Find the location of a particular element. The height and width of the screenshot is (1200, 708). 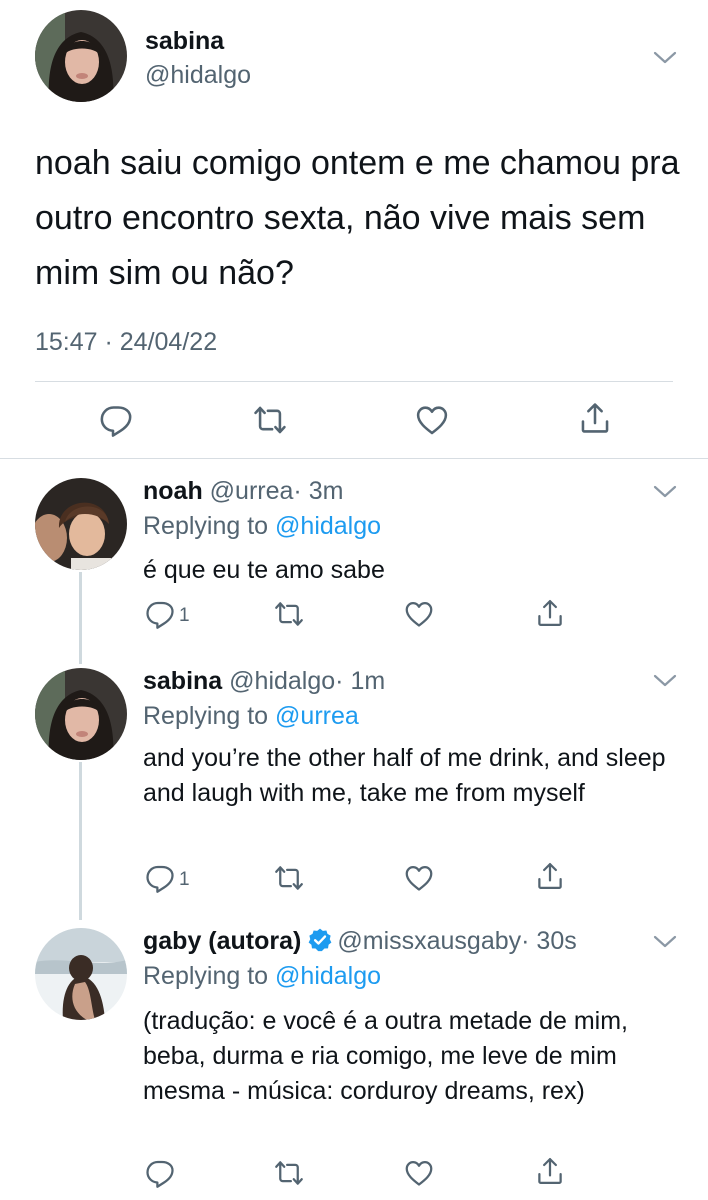

reply-header: gaby (autora) @missxausgaby· 30s is located at coordinates (360, 941).